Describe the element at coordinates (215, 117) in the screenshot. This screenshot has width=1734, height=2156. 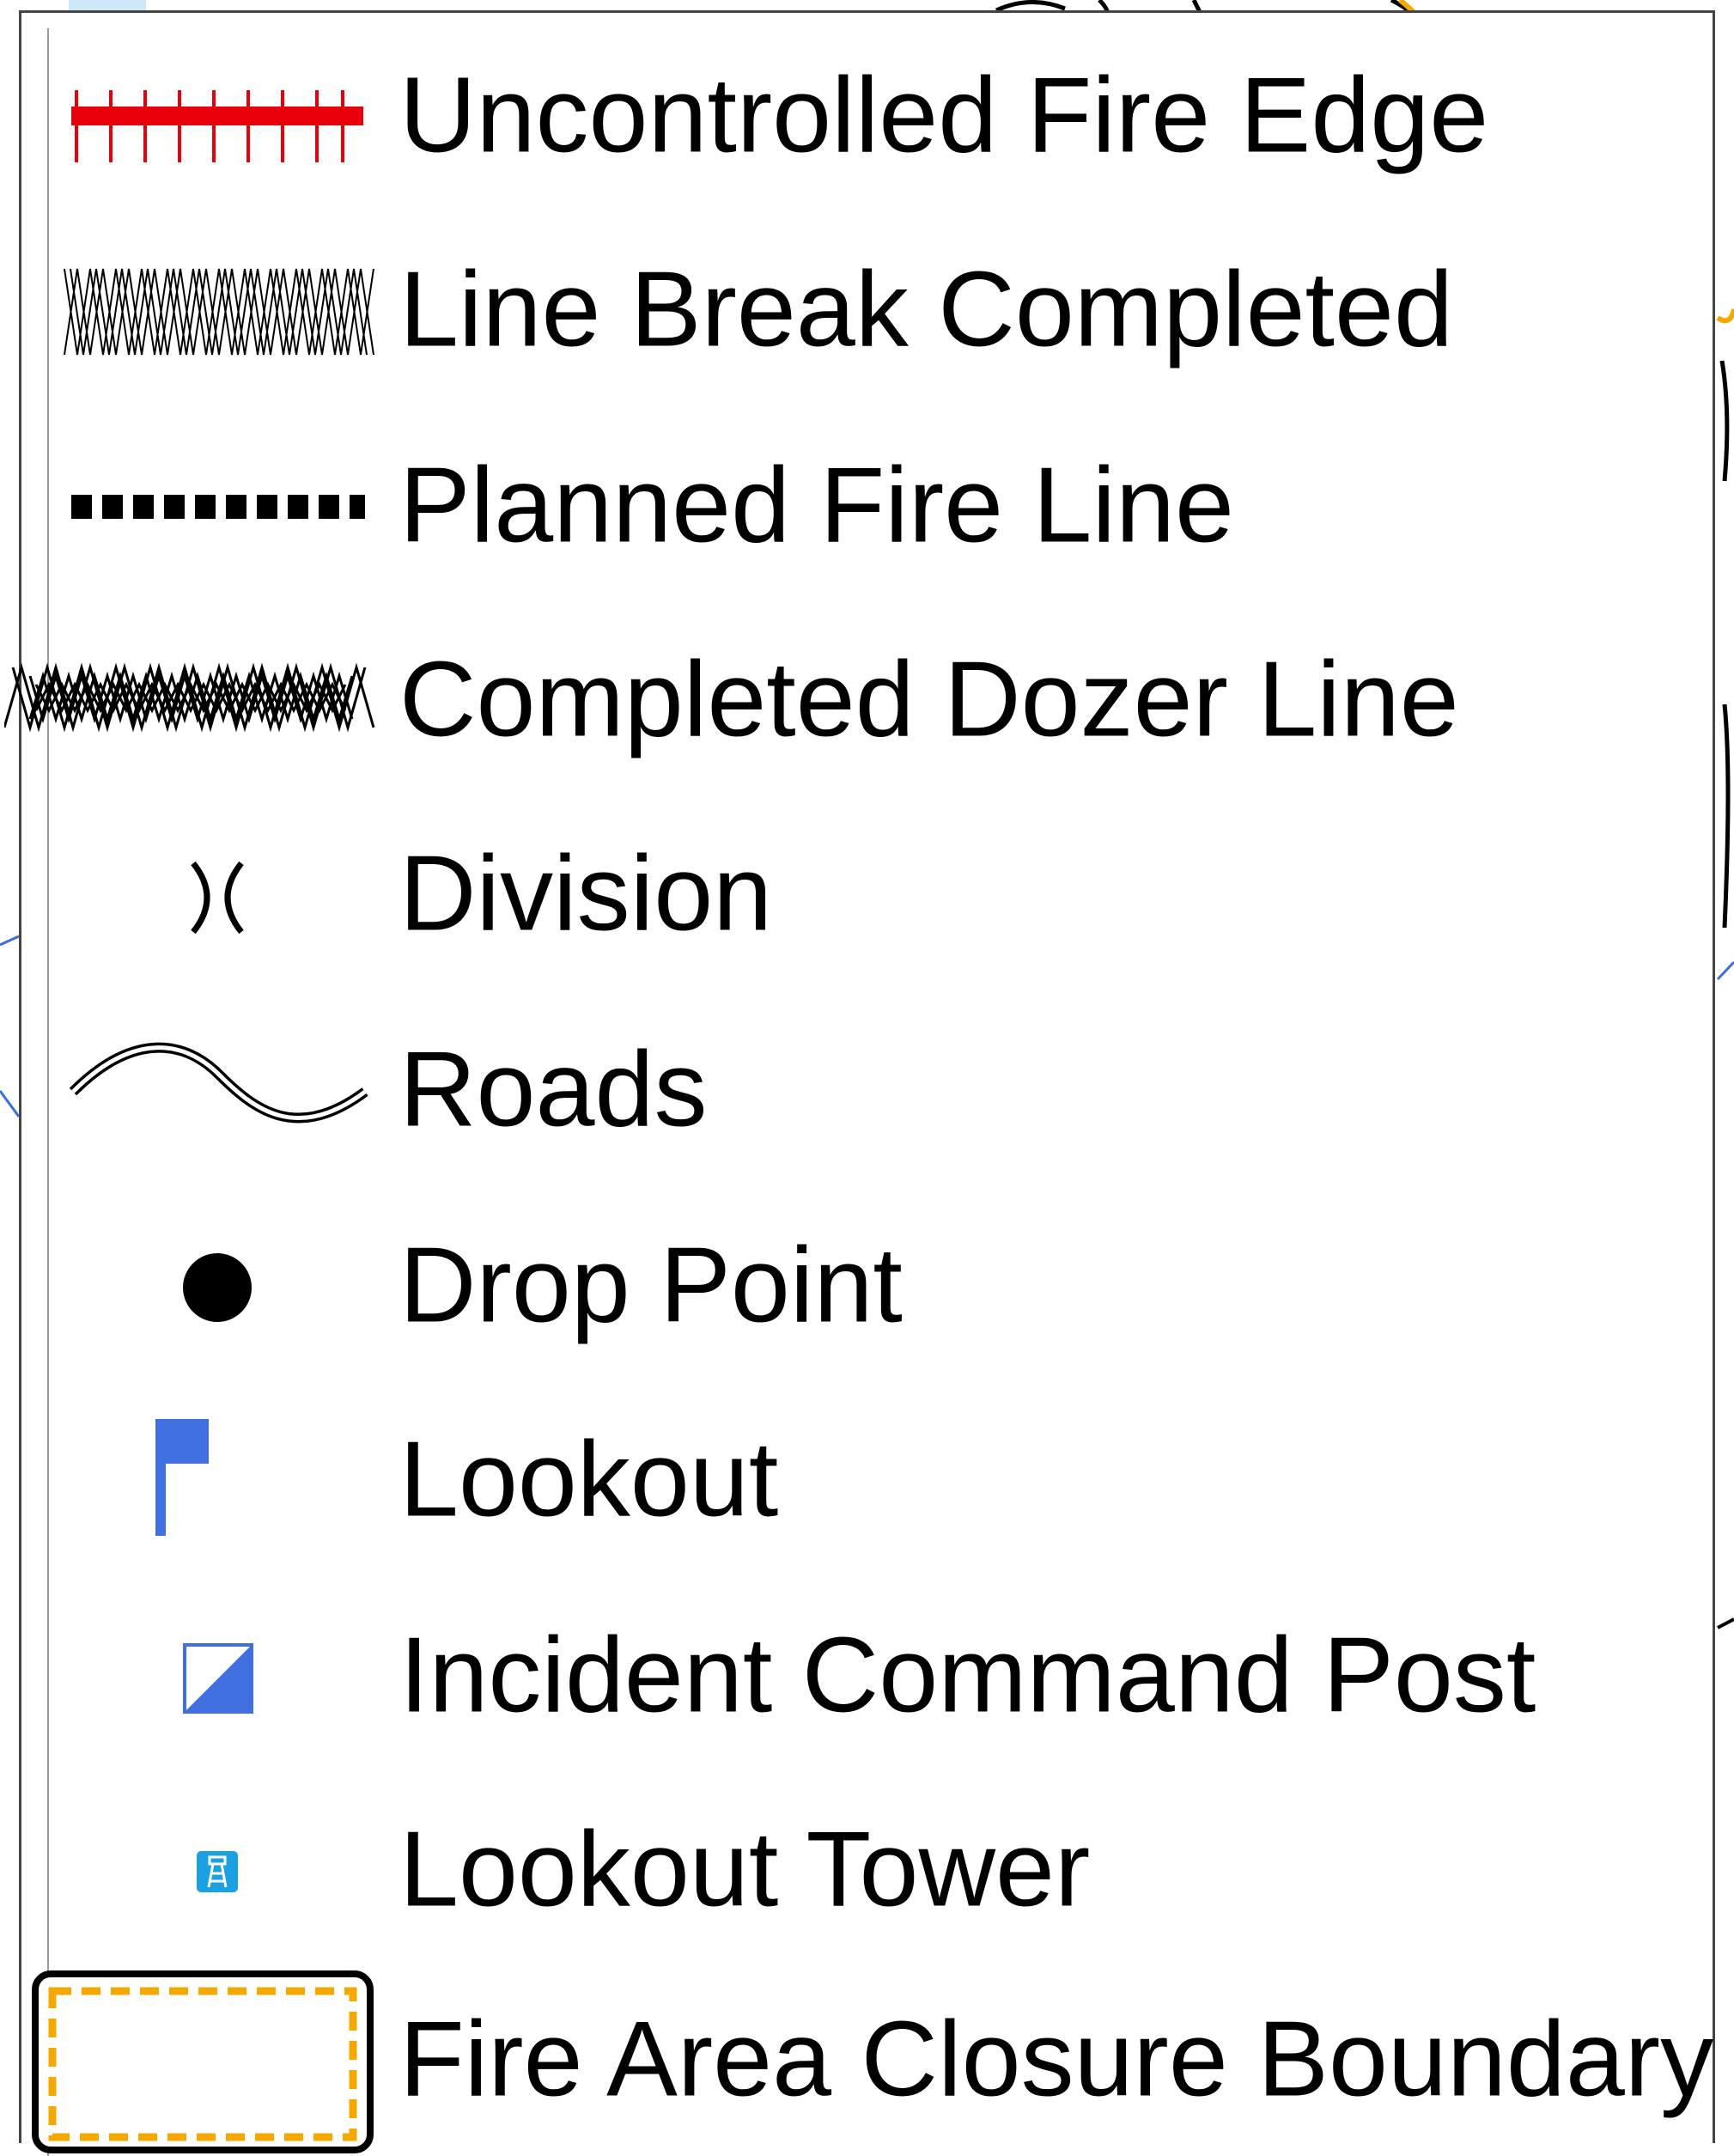
I see `uncontrolled-fire-edge-icon` at that location.